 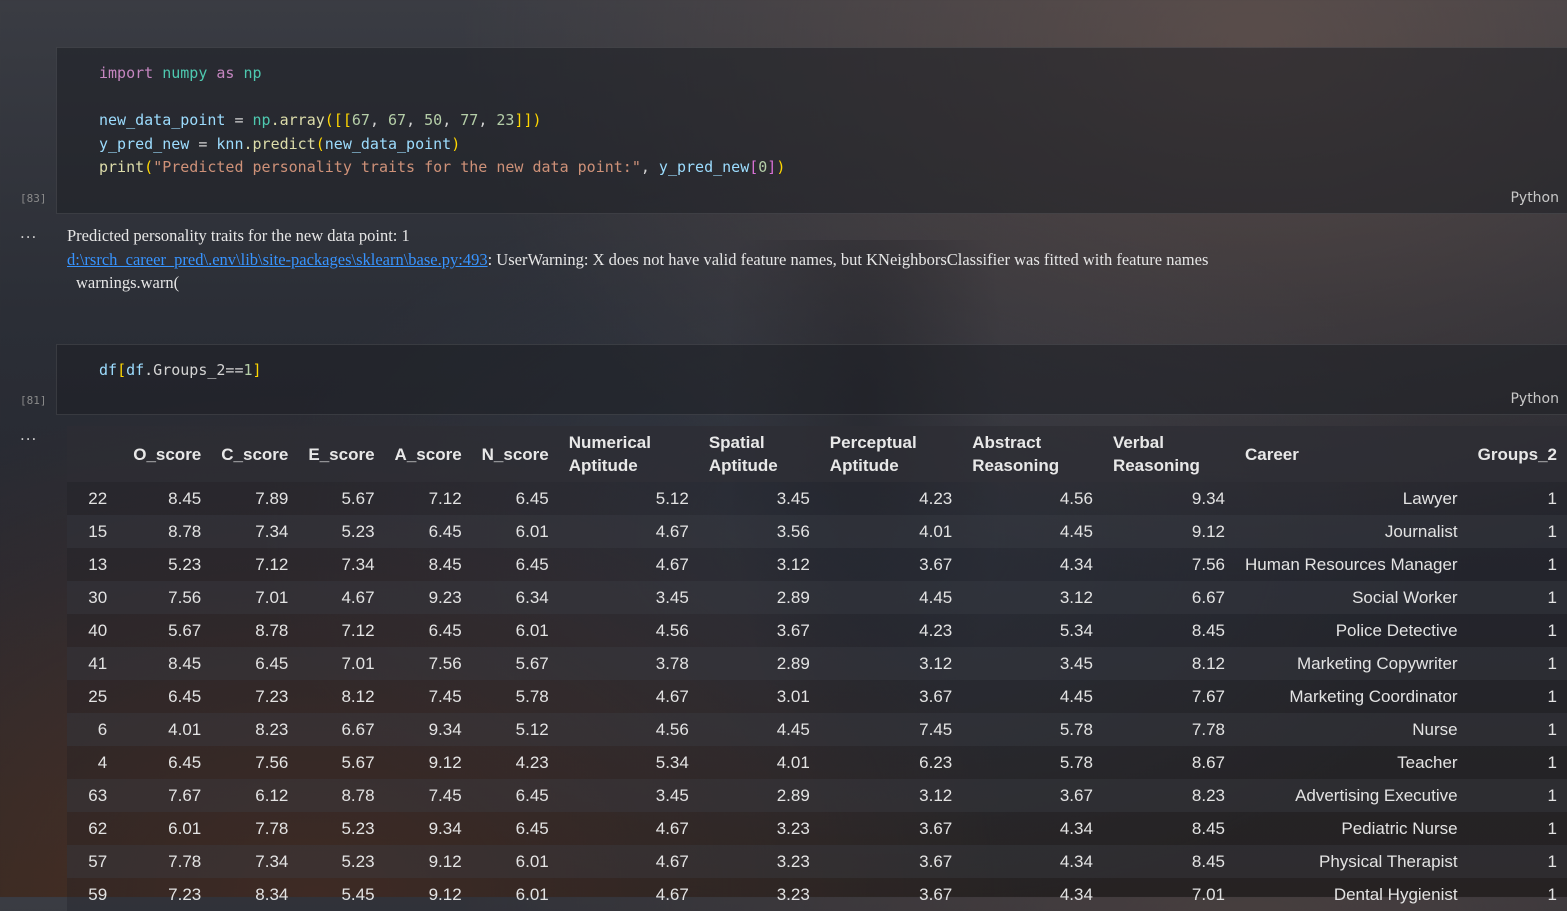 What do you see at coordinates (257, 370) in the screenshot?
I see `bracket-close: ]` at bounding box center [257, 370].